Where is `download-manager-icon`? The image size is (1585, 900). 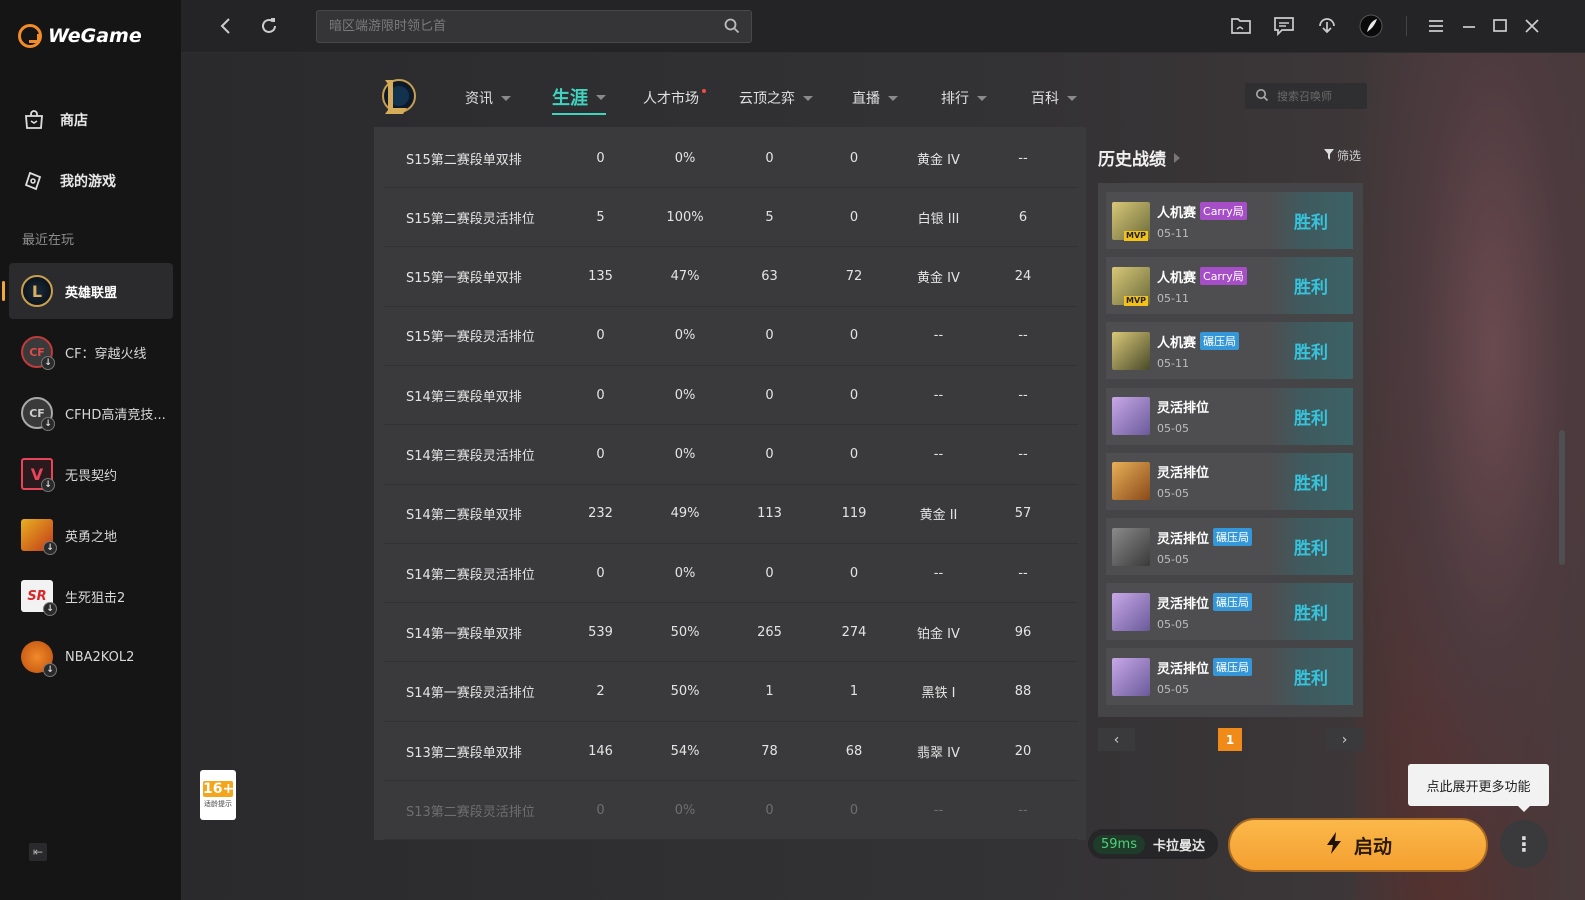
download-manager-icon is located at coordinates (1327, 26).